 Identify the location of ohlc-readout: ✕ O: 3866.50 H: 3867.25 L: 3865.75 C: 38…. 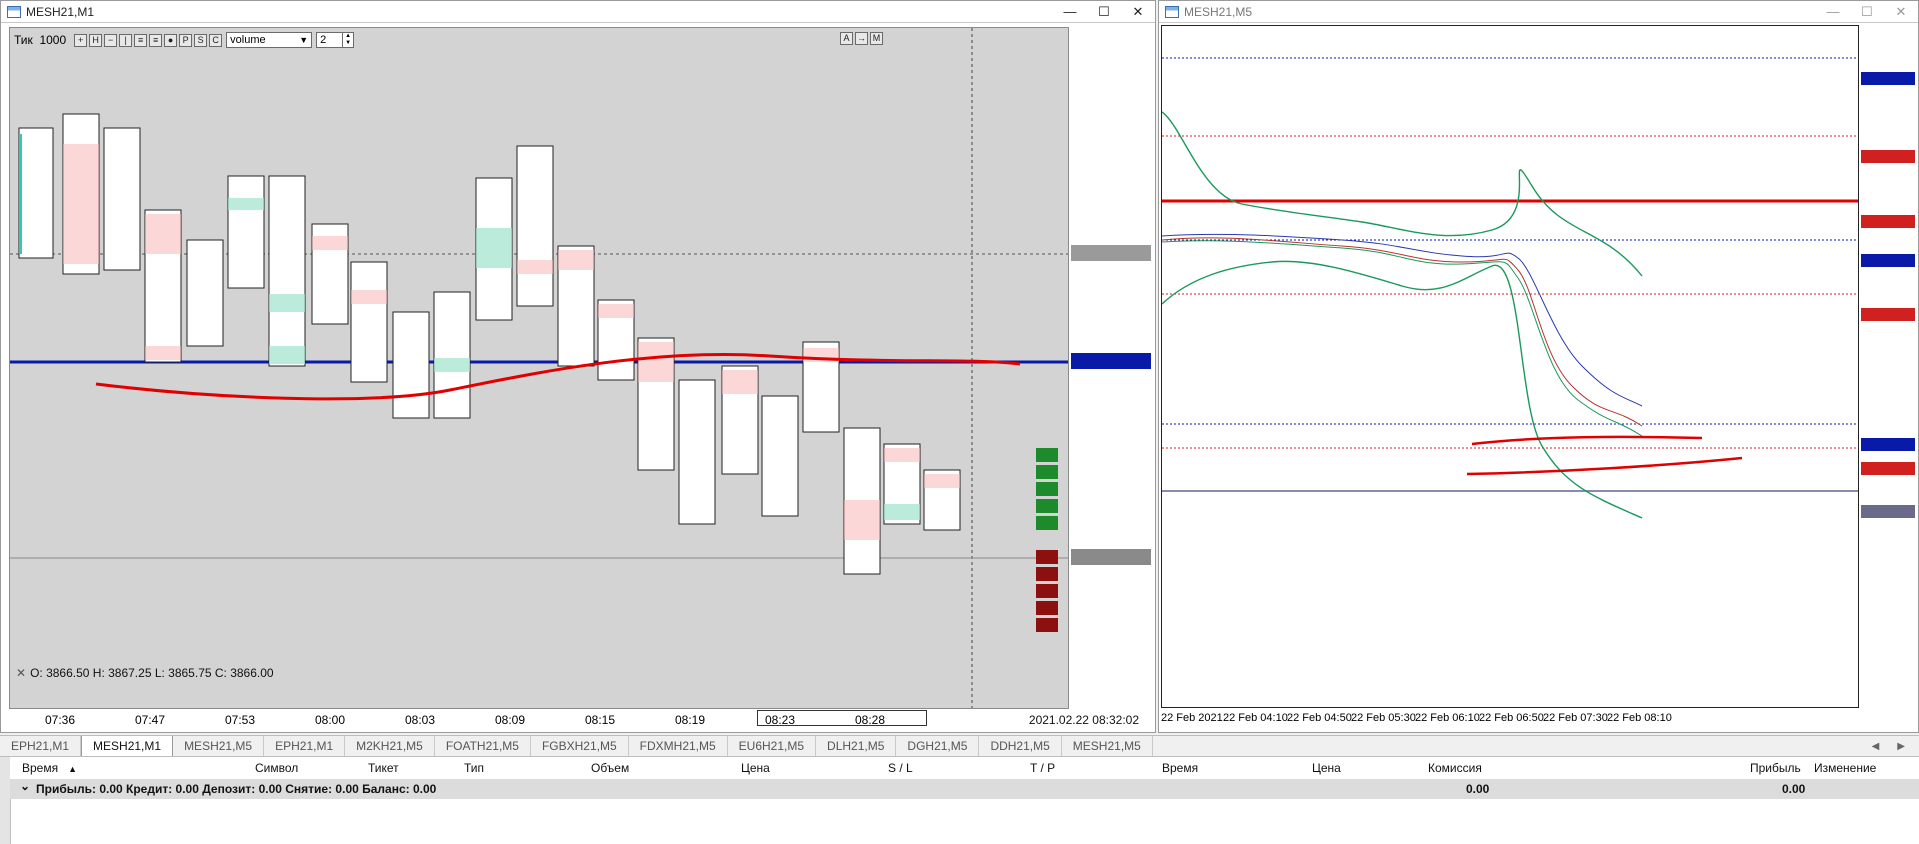
(145, 673).